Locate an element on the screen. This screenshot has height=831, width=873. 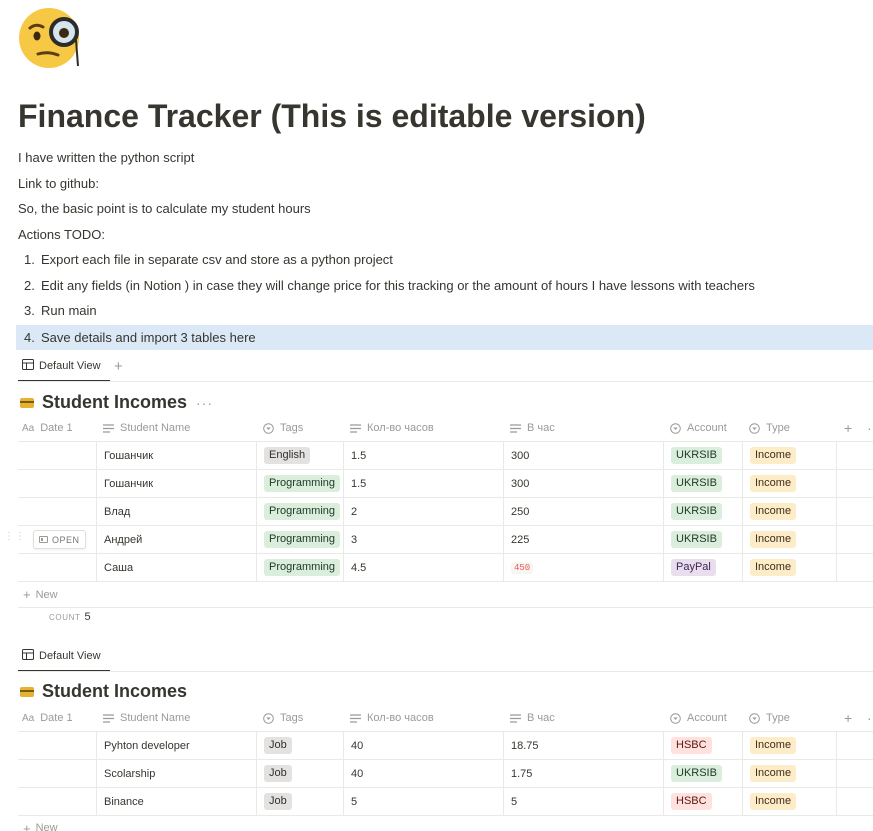
paragraph: I have written the python script is located at coordinates (106, 157).